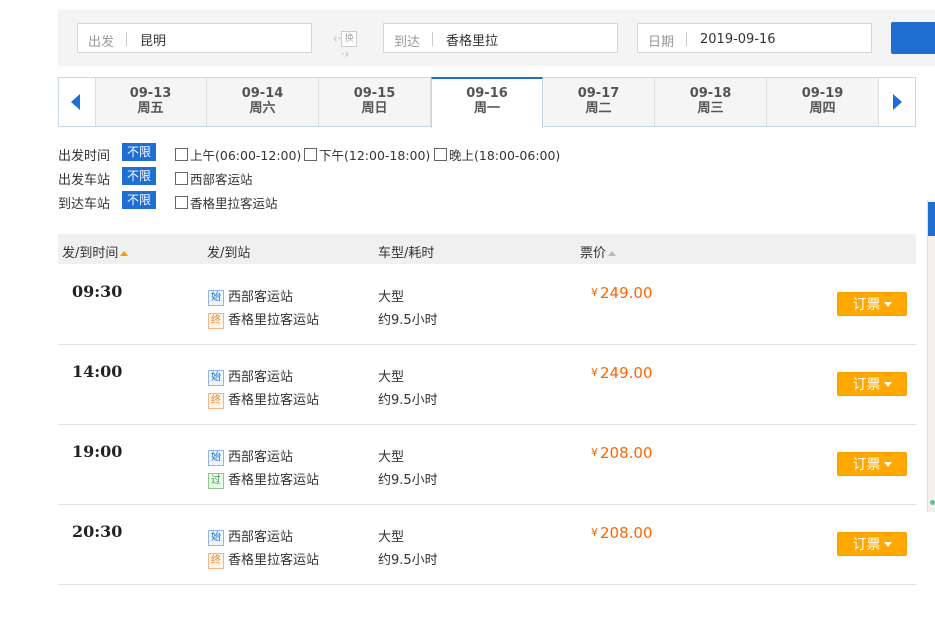  I want to click on checkbox-morning: 上午(06:00-12:00), so click(238, 154).